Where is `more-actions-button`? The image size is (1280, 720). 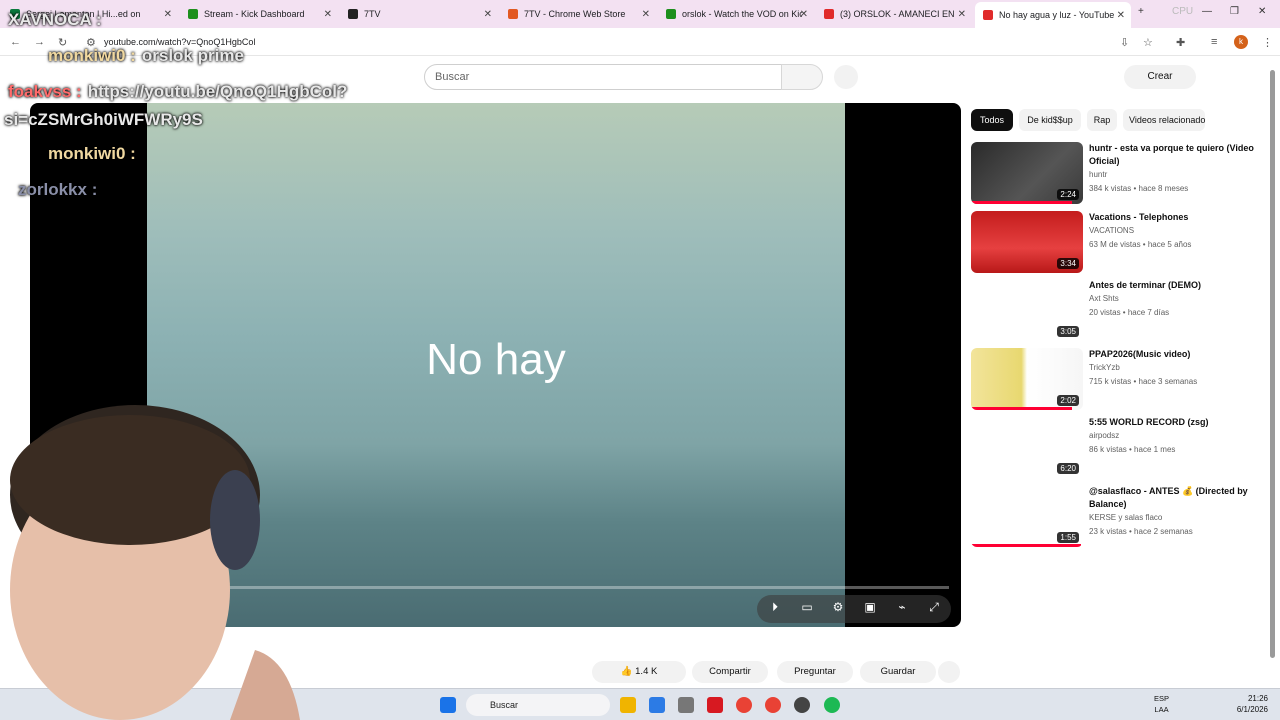 more-actions-button is located at coordinates (949, 672).